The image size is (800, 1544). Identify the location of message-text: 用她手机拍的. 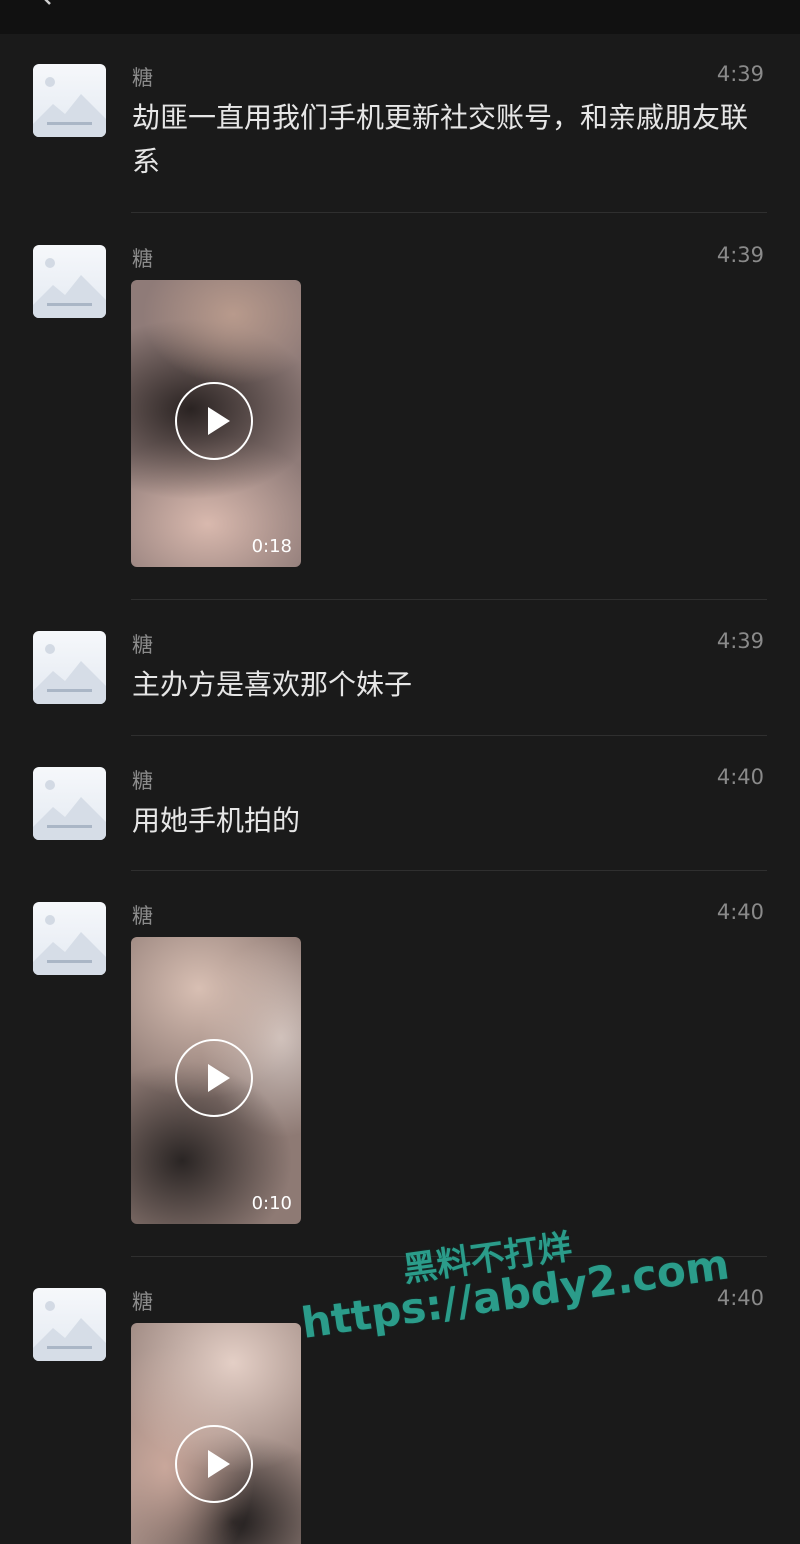
(216, 820).